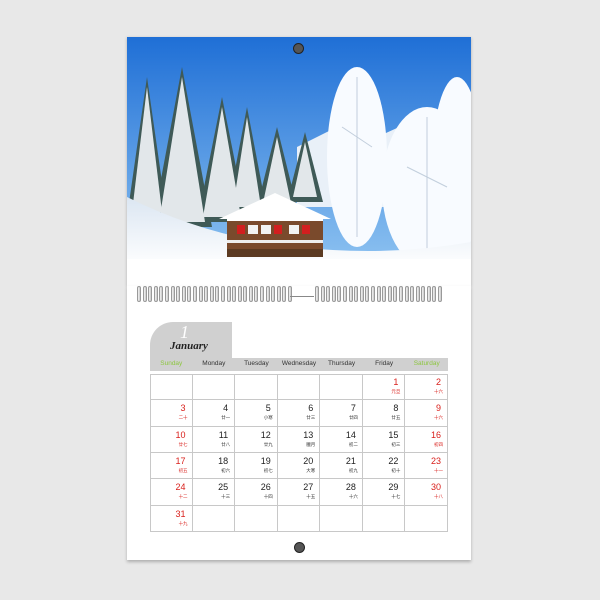 This screenshot has height=600, width=600. I want to click on spiral-binding-left, so click(215, 295).